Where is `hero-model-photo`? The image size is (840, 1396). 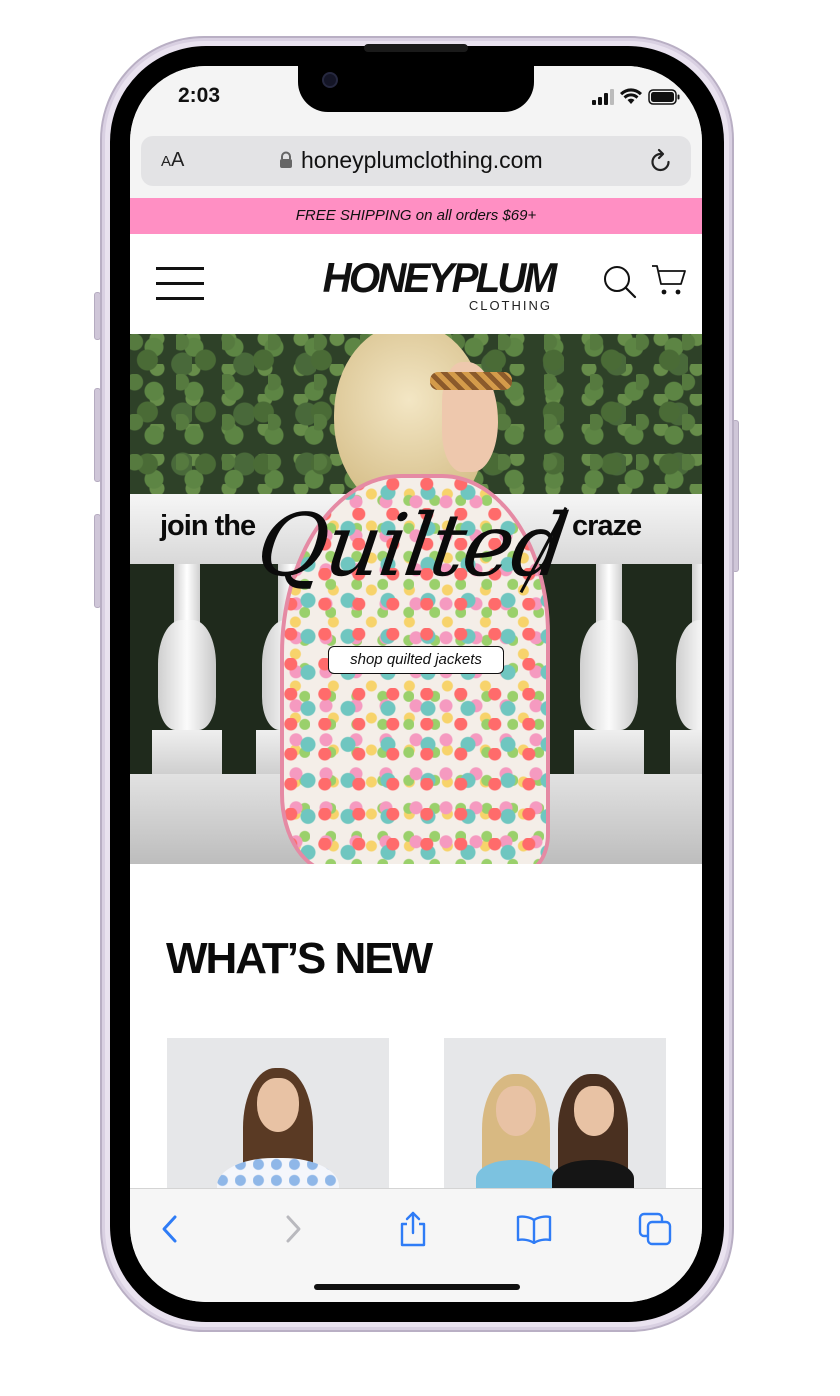 hero-model-photo is located at coordinates (430, 599).